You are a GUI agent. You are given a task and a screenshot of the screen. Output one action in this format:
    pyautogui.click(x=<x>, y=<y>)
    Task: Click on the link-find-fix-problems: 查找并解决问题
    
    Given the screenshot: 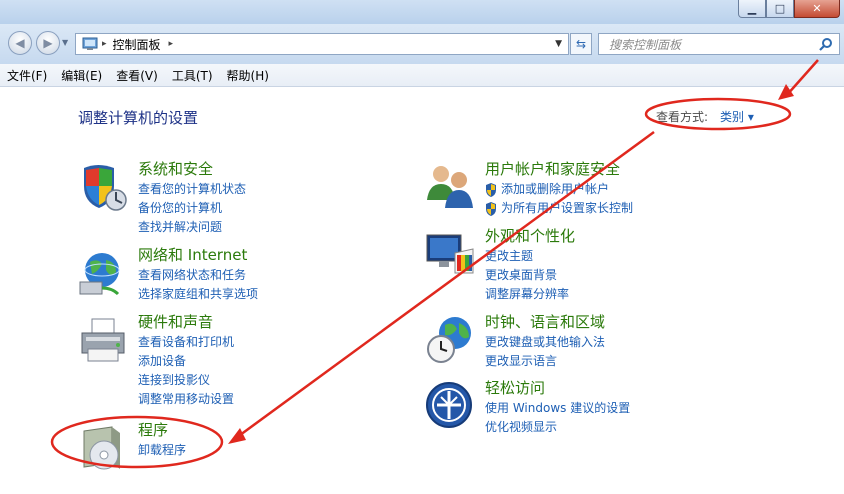 What is the action you would take?
    pyautogui.click(x=192, y=227)
    